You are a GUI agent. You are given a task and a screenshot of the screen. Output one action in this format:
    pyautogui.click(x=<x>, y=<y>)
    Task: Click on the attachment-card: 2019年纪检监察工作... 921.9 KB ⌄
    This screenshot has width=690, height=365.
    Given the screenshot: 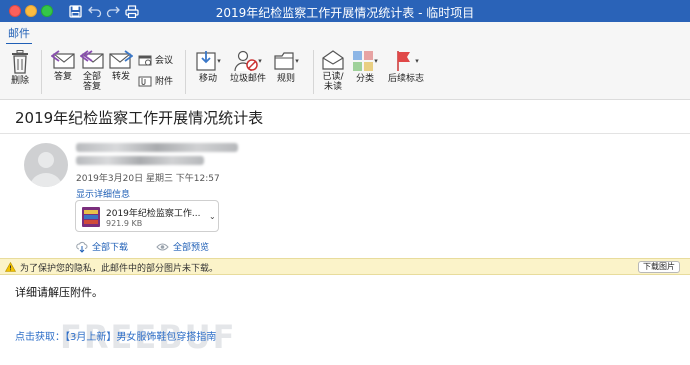 What is the action you would take?
    pyautogui.click(x=147, y=216)
    